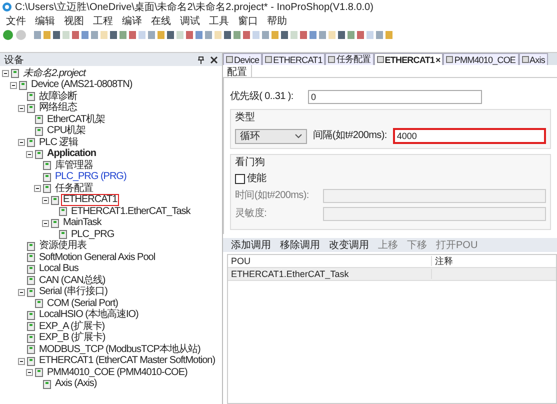  I want to click on pin-icon, so click(201, 60).